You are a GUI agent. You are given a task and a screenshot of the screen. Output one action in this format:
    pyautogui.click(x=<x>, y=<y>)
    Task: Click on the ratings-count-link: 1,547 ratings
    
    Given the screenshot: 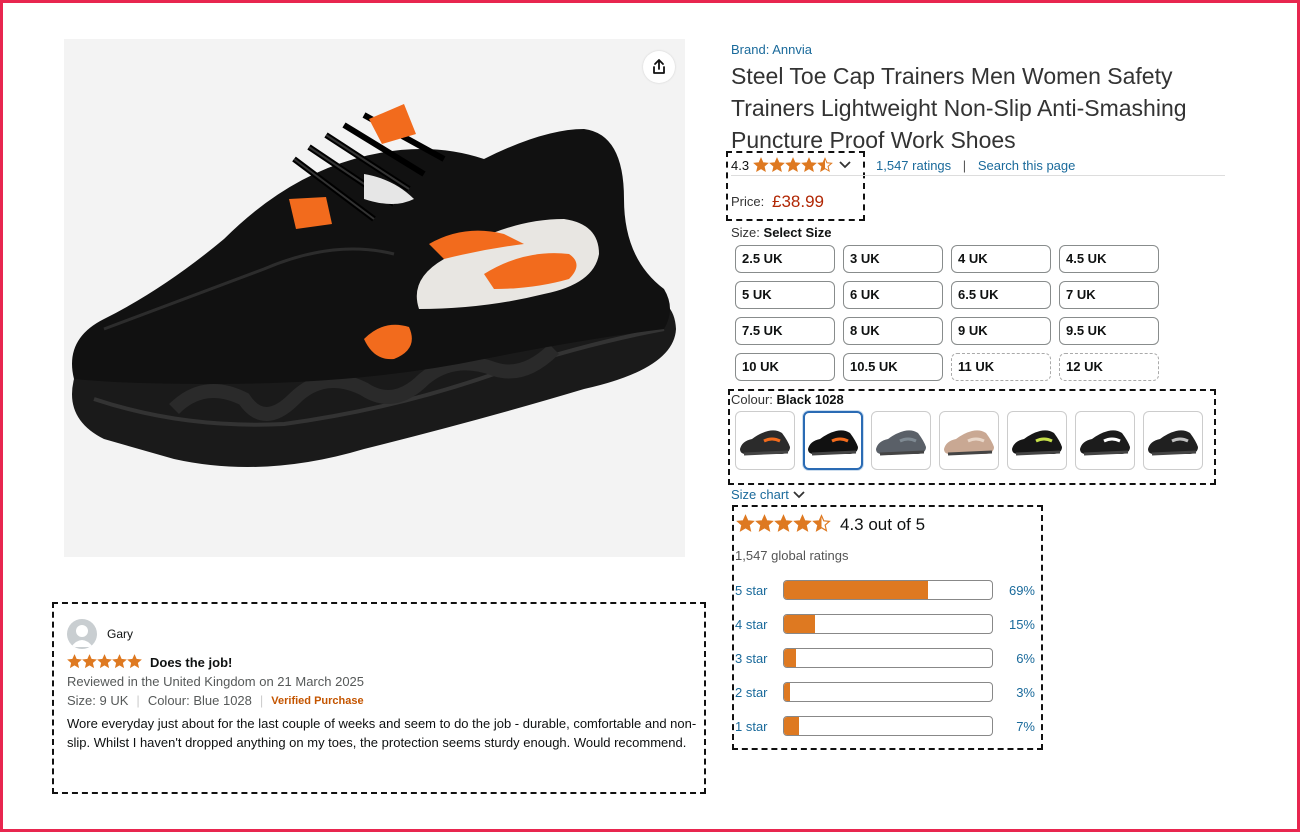 What is the action you would take?
    pyautogui.click(x=913, y=165)
    